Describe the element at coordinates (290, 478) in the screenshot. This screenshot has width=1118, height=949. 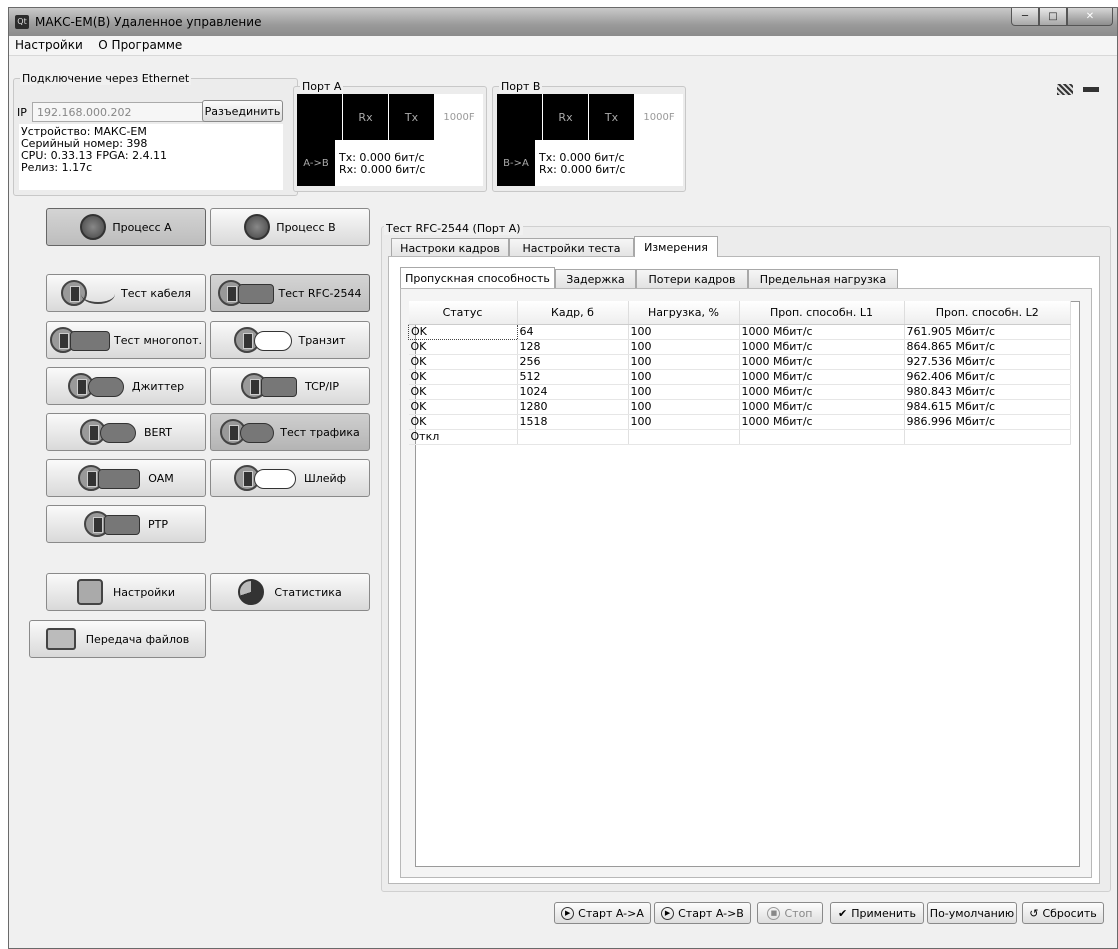
I see `loopback-button: Шлейф` at that location.